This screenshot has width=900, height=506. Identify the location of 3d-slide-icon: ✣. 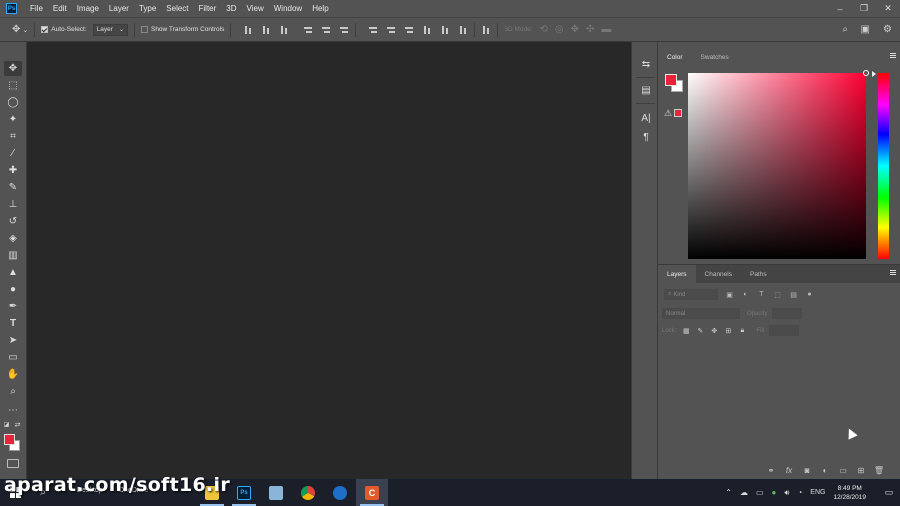
(590, 29).